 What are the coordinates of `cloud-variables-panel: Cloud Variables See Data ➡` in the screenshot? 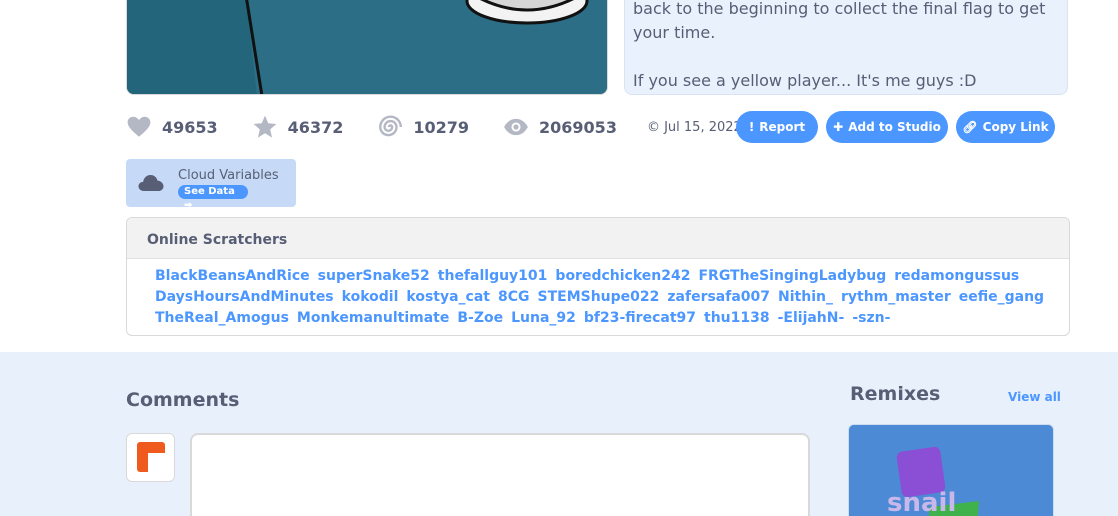 It's located at (211, 185).